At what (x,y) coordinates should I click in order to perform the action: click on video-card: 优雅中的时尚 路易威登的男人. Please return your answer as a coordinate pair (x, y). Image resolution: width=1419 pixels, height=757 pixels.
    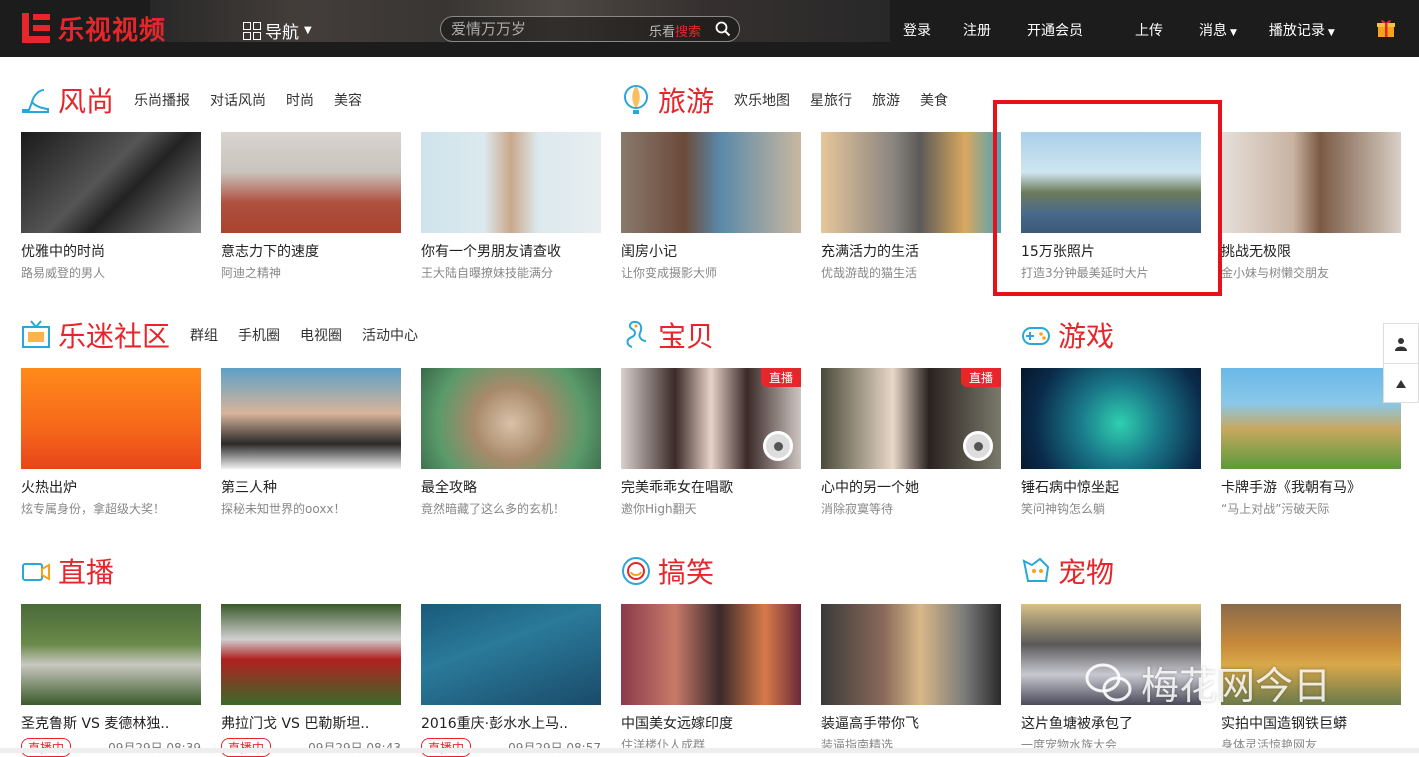
    Looking at the image, I should click on (111, 206).